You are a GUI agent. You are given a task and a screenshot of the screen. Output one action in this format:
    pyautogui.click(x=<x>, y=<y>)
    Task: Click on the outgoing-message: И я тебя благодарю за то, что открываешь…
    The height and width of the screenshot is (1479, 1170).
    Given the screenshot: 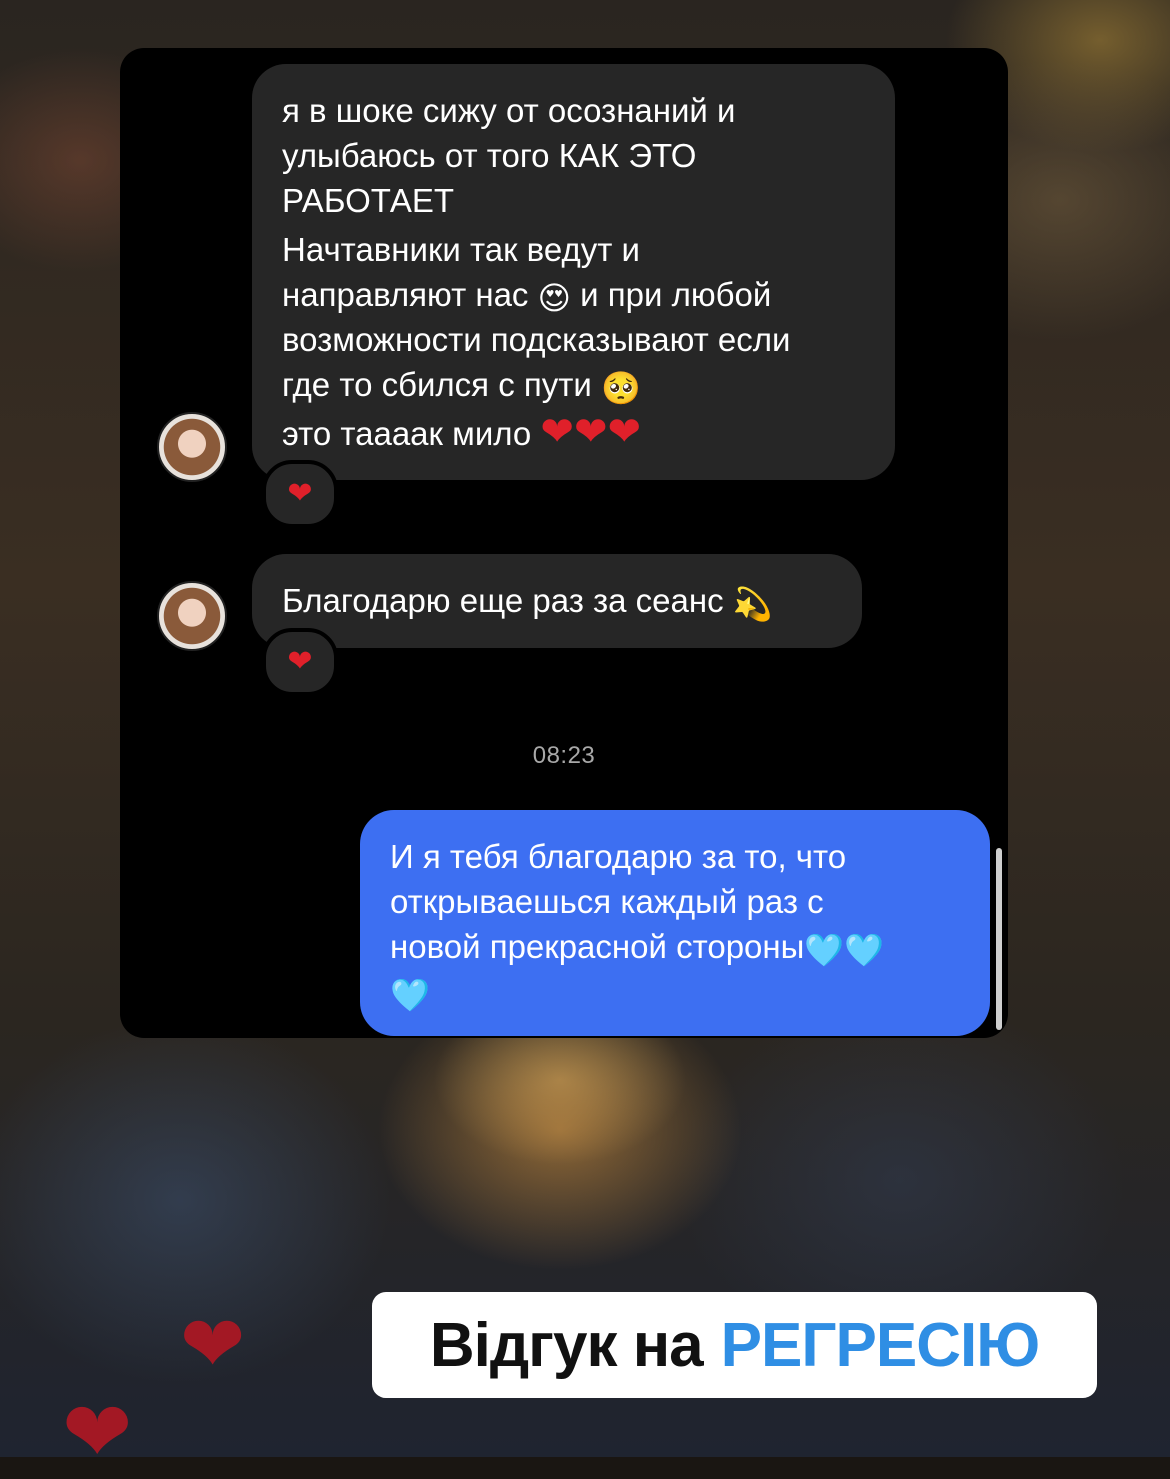 What is the action you would take?
    pyautogui.click(x=675, y=923)
    